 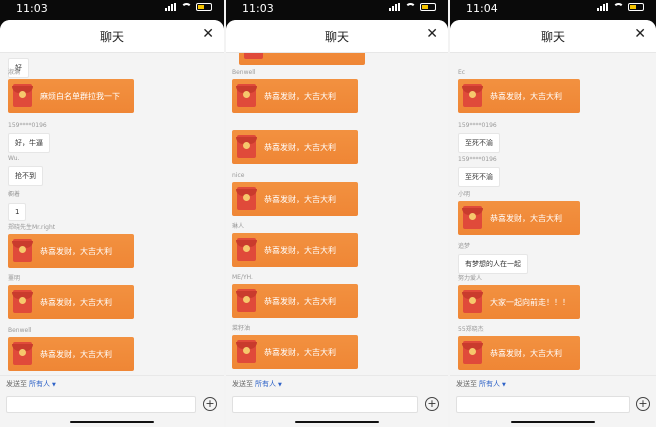 I want to click on message-item: 淑满 麻烦白名单群拉我一下, so click(x=71, y=91).